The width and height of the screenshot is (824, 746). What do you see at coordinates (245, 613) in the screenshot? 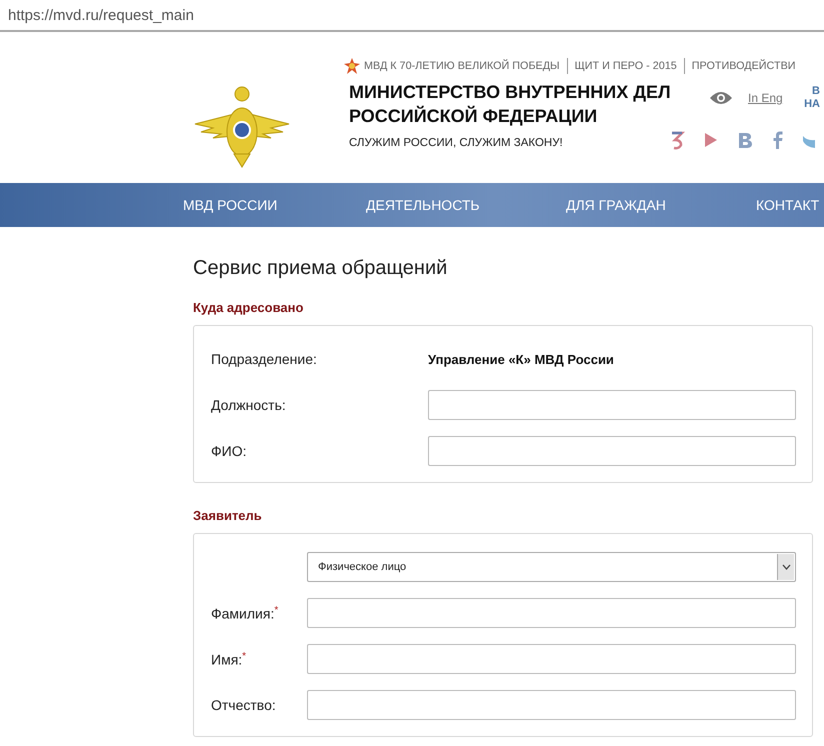
I see `field-label: Фамилия:$^{*}$` at bounding box center [245, 613].